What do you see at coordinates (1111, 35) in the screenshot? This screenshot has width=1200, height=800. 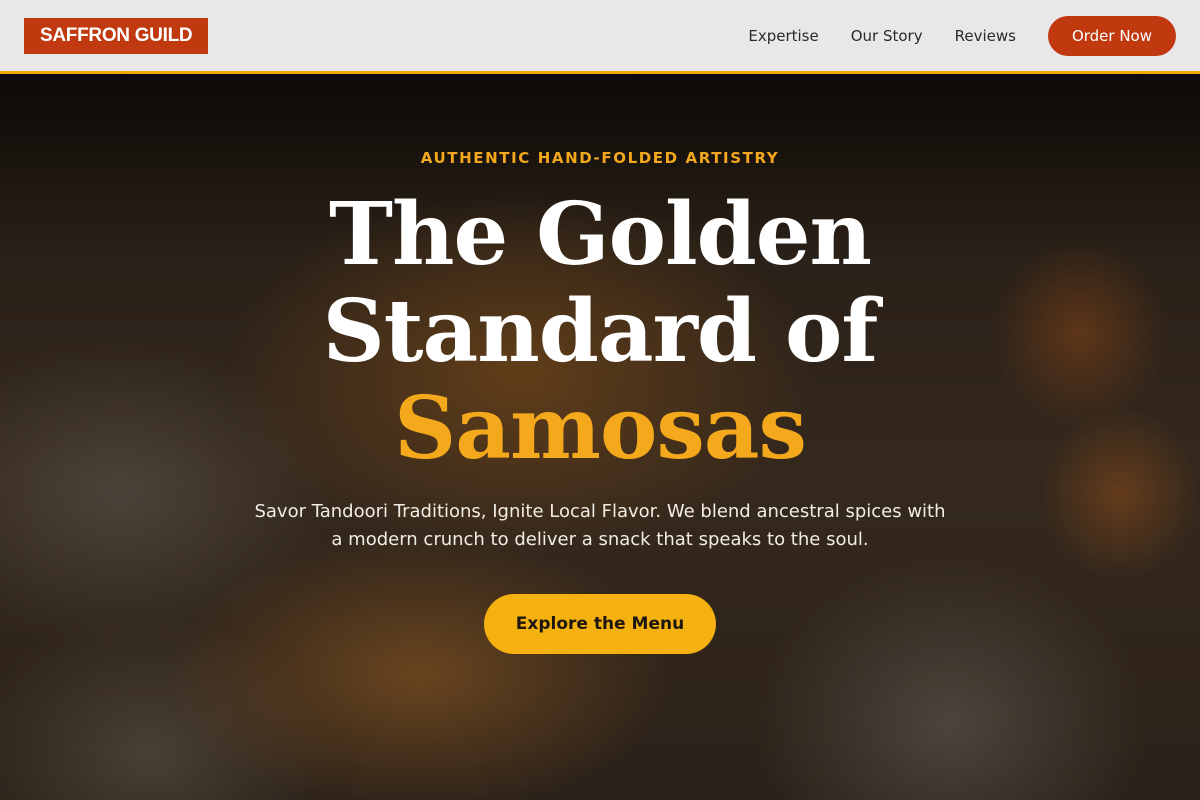 I see `order-now-button: Order Now` at bounding box center [1111, 35].